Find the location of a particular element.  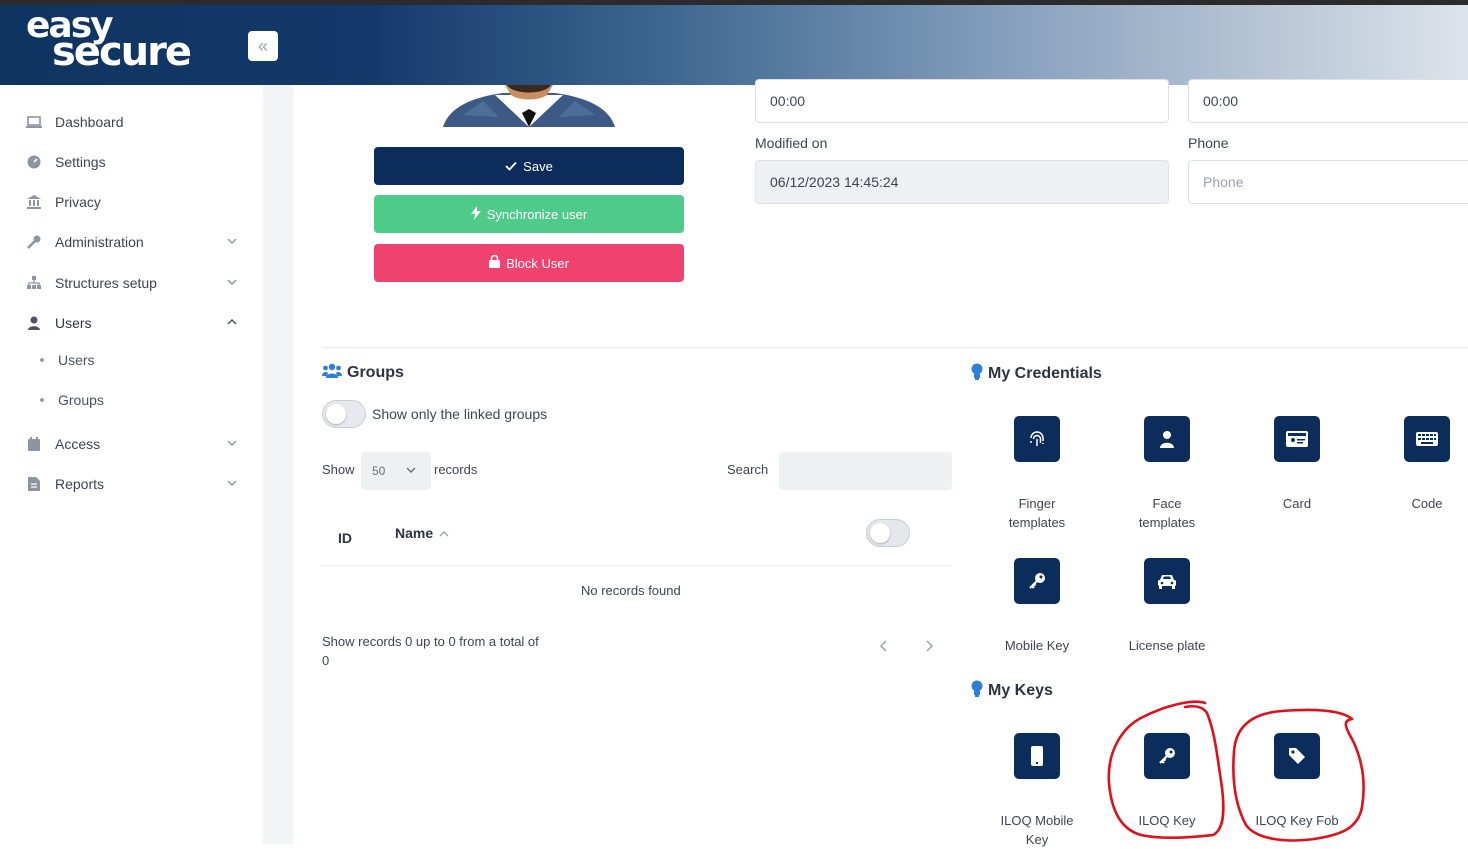

easysecure-logo: easy secure is located at coordinates (109, 41).